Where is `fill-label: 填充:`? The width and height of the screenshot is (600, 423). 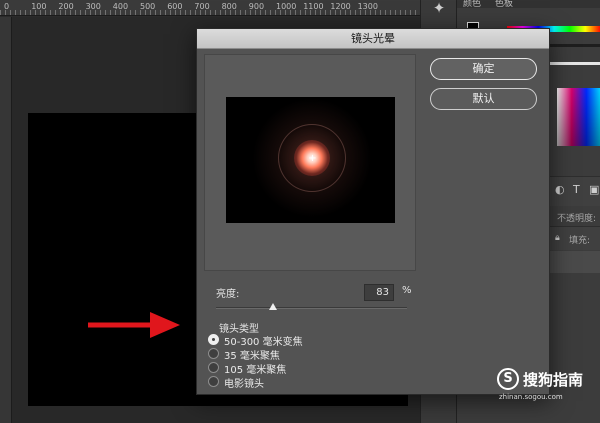 fill-label: 填充: is located at coordinates (580, 241).